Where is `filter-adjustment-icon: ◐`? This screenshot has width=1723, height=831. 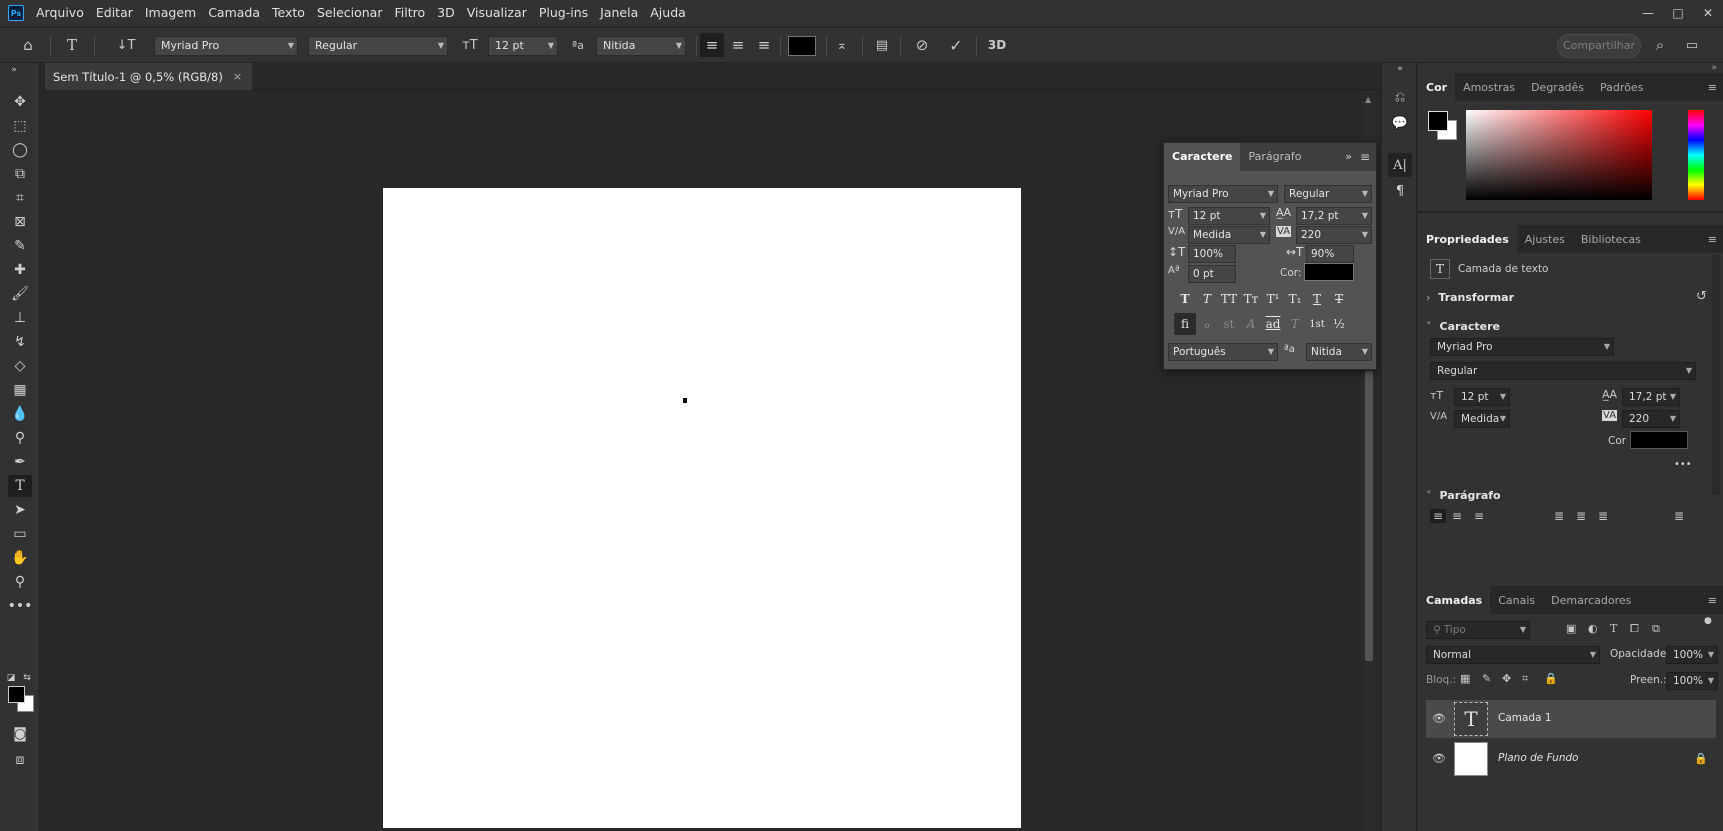
filter-adjustment-icon: ◐ is located at coordinates (1593, 628).